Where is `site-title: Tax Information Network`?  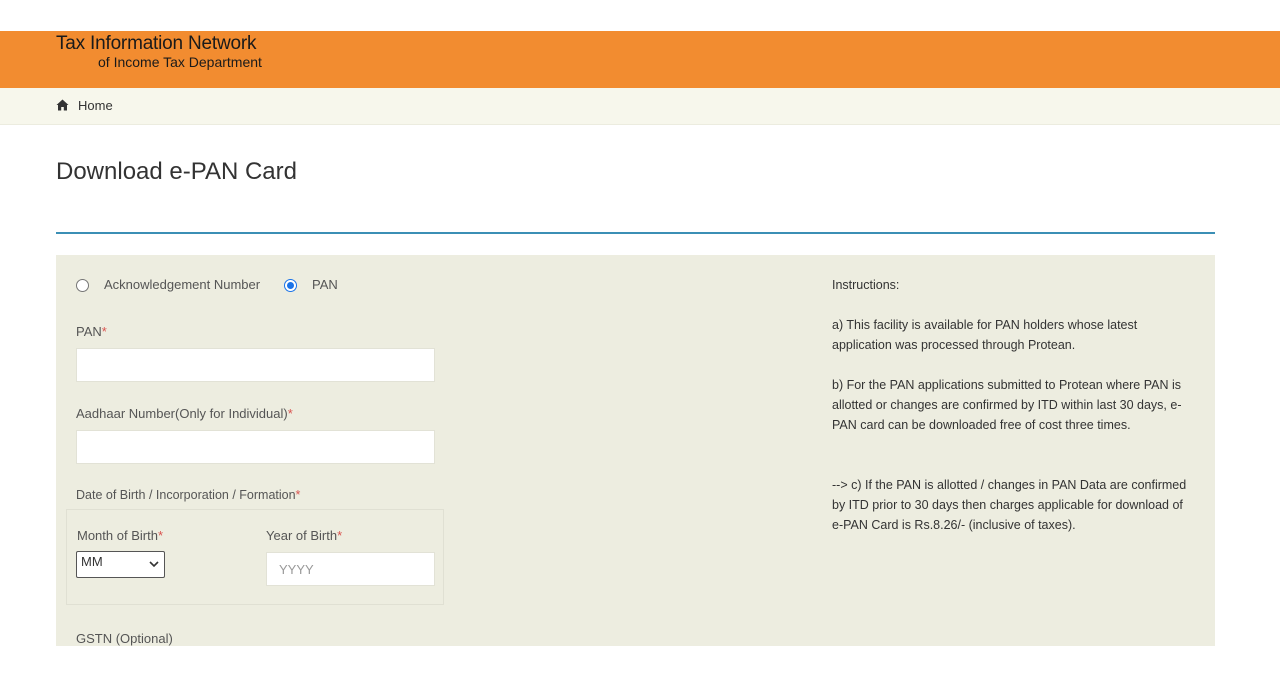 site-title: Tax Information Network is located at coordinates (156, 44).